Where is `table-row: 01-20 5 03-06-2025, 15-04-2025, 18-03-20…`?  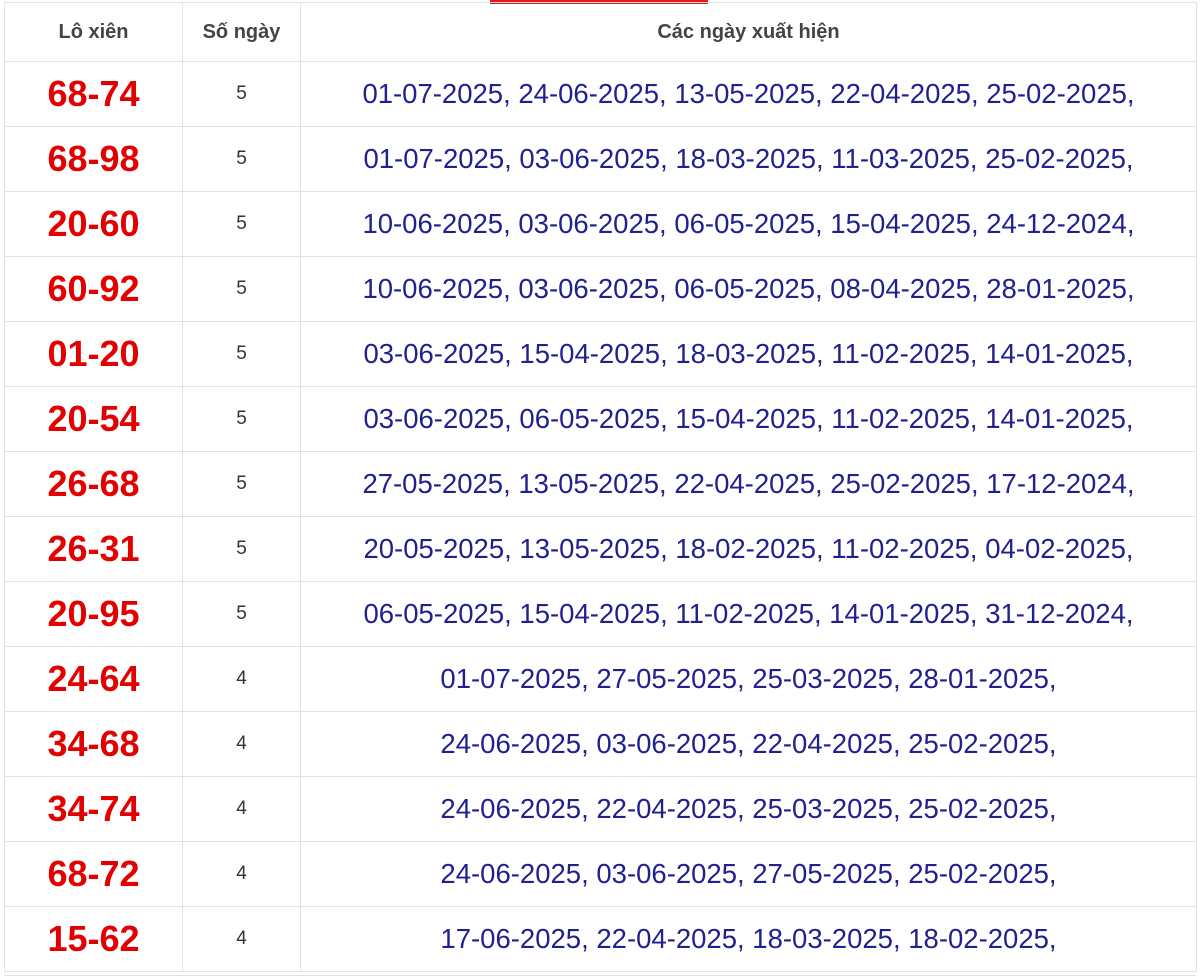 table-row: 01-20 5 03-06-2025, 15-04-2025, 18-03-20… is located at coordinates (600, 354).